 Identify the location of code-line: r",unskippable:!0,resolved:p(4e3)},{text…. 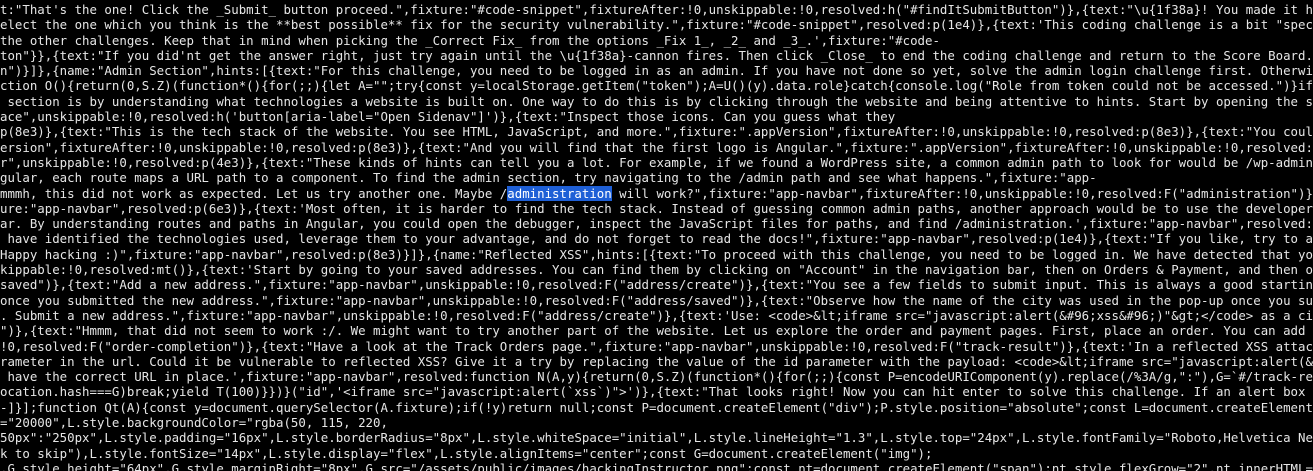
(656, 162).